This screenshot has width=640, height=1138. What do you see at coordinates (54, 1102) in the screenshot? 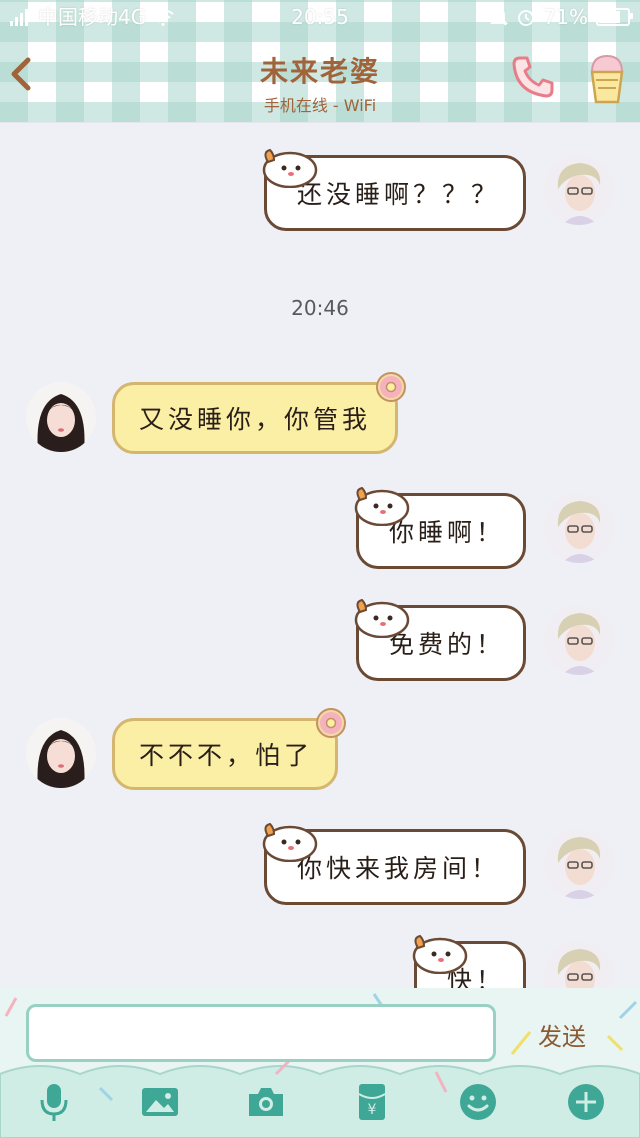
I see `microphone-icon` at bounding box center [54, 1102].